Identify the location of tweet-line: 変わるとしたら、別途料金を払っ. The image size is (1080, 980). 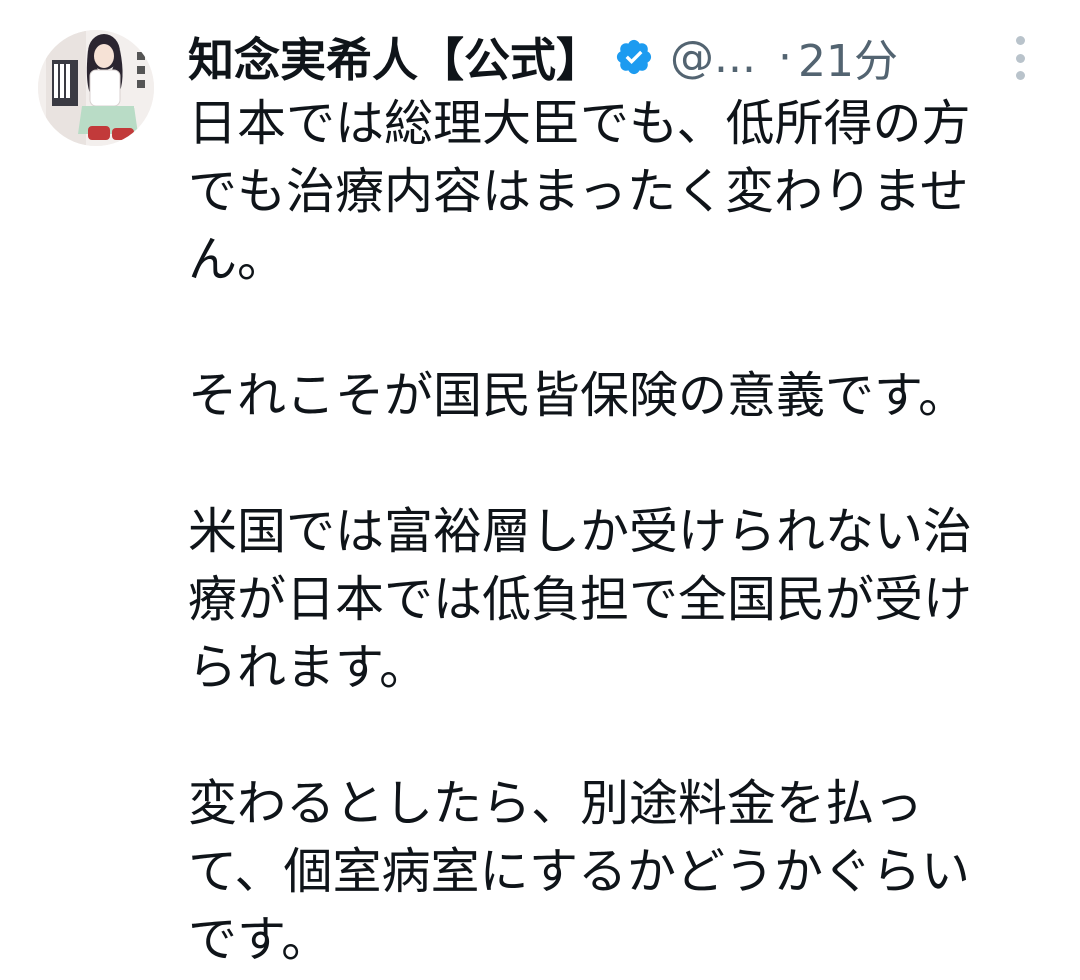
(556, 803).